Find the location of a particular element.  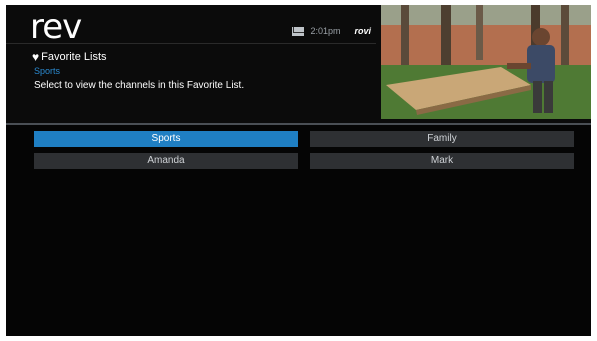

mail-icon is located at coordinates (298, 31).